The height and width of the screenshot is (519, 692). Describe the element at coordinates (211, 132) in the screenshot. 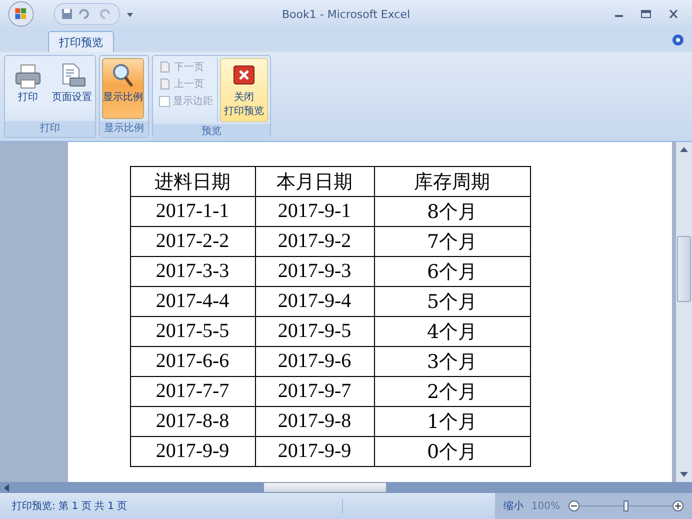

I see `group-label: 预览` at that location.